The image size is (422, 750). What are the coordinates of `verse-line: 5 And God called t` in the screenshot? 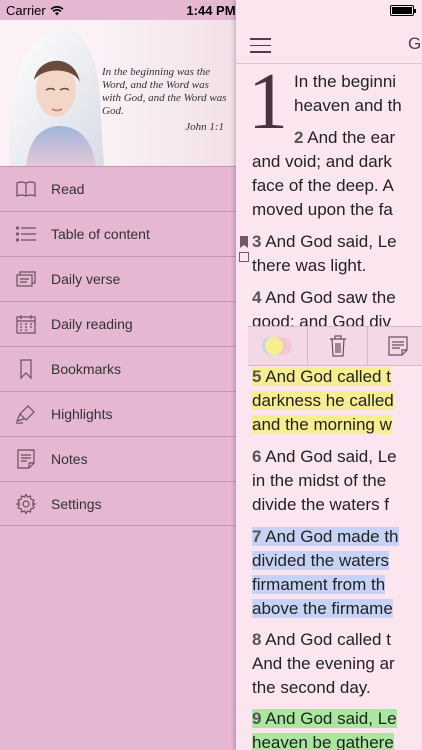 It's located at (321, 377).